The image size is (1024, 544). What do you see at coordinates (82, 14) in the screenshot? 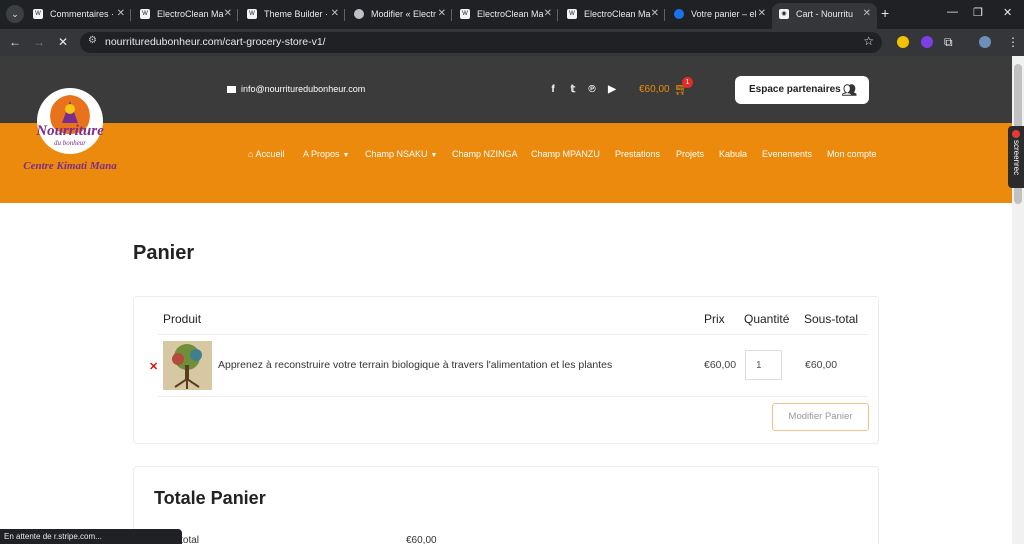
I see `tab-title: Commentaires ·` at bounding box center [82, 14].